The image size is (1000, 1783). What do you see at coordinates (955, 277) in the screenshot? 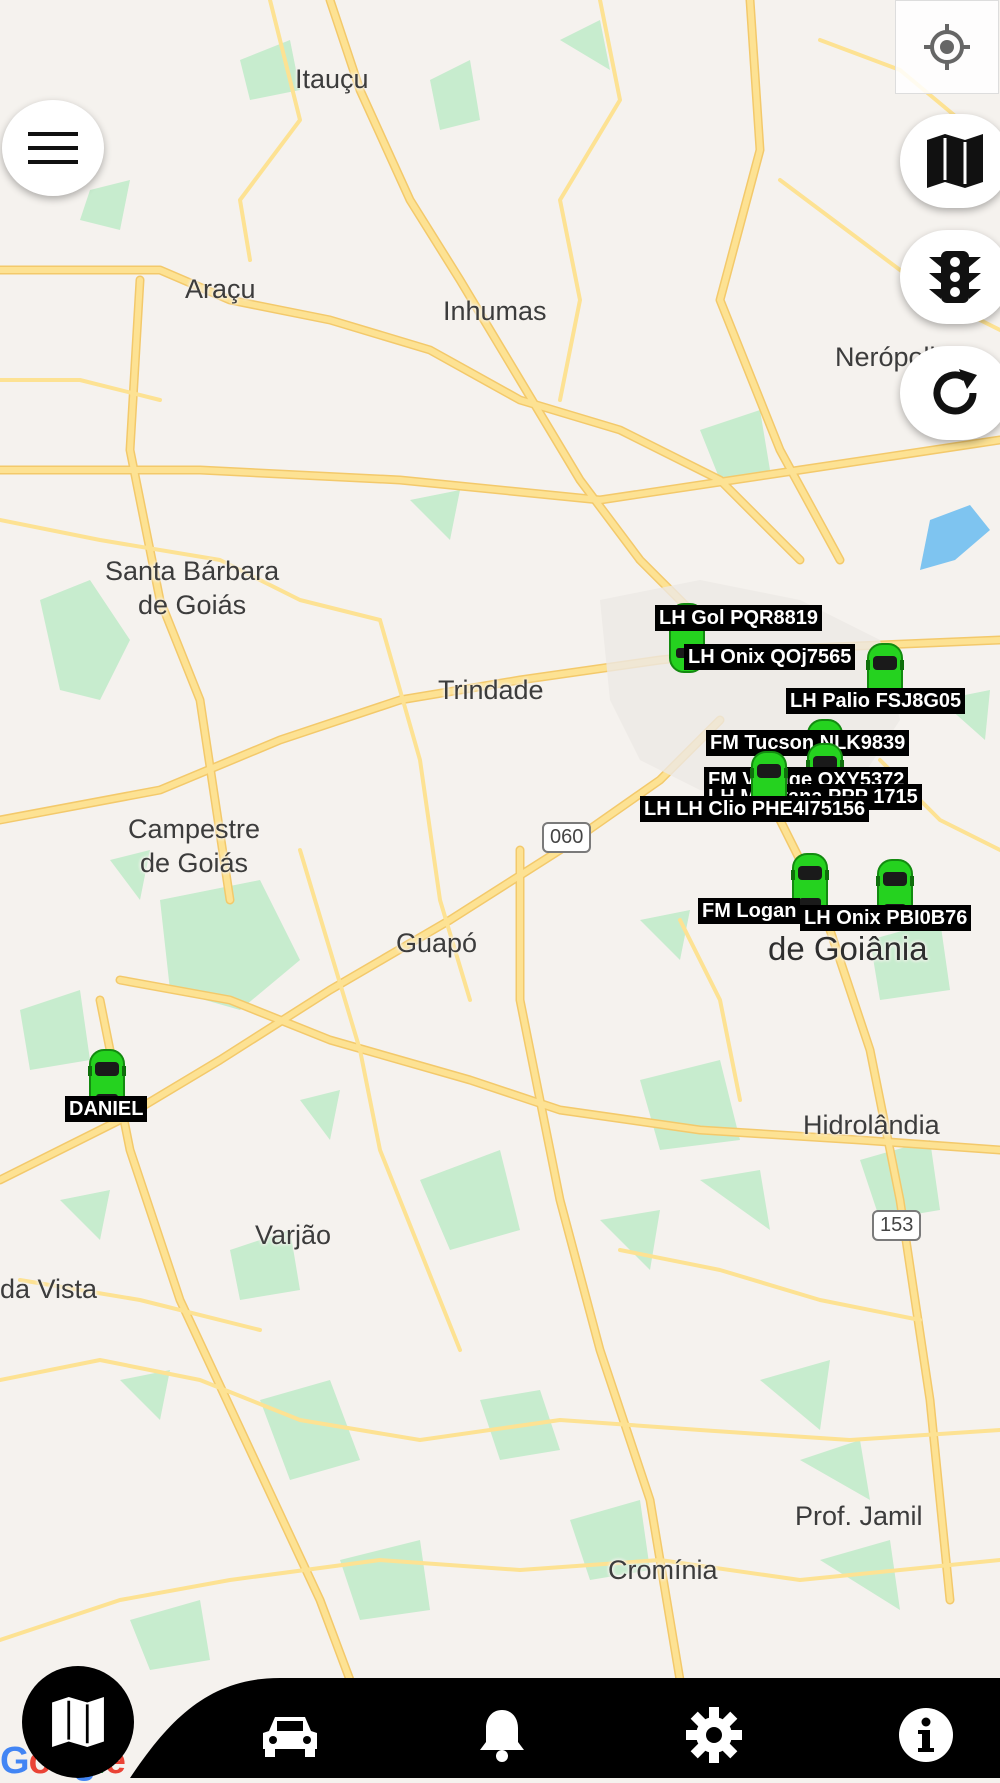
I see `traffic-light-icon` at bounding box center [955, 277].